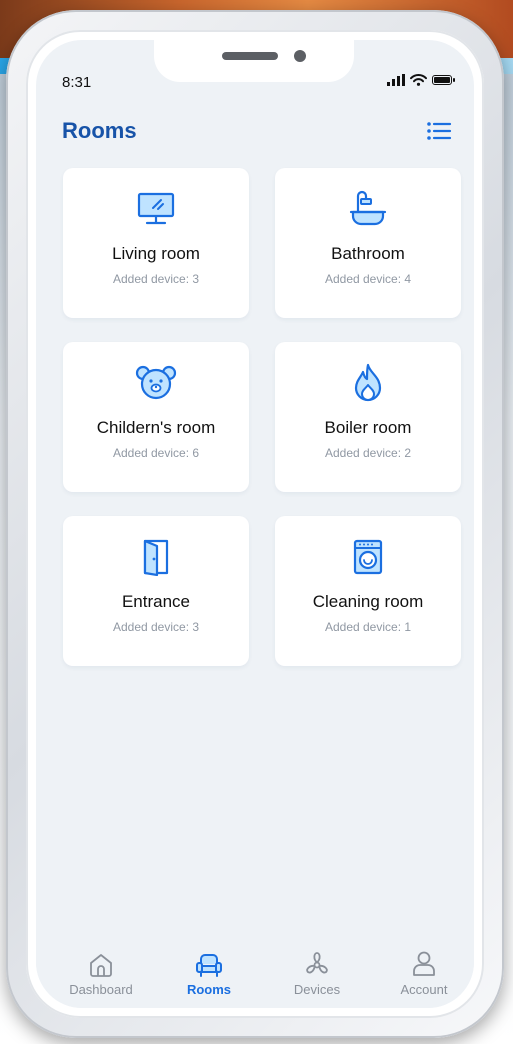 Image resolution: width=513 pixels, height=1044 pixels. Describe the element at coordinates (156, 427) in the screenshot. I see `room-name: Childern's room` at that location.